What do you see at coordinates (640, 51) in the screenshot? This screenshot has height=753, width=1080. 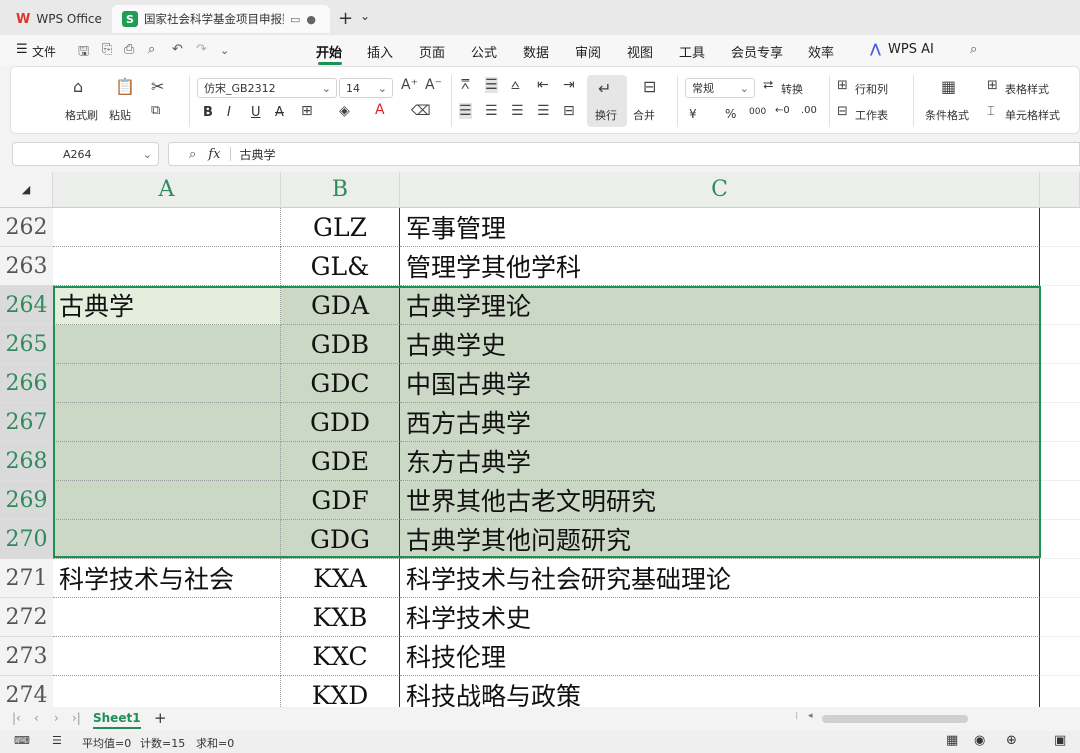 I see `menu-view: 视图` at bounding box center [640, 51].